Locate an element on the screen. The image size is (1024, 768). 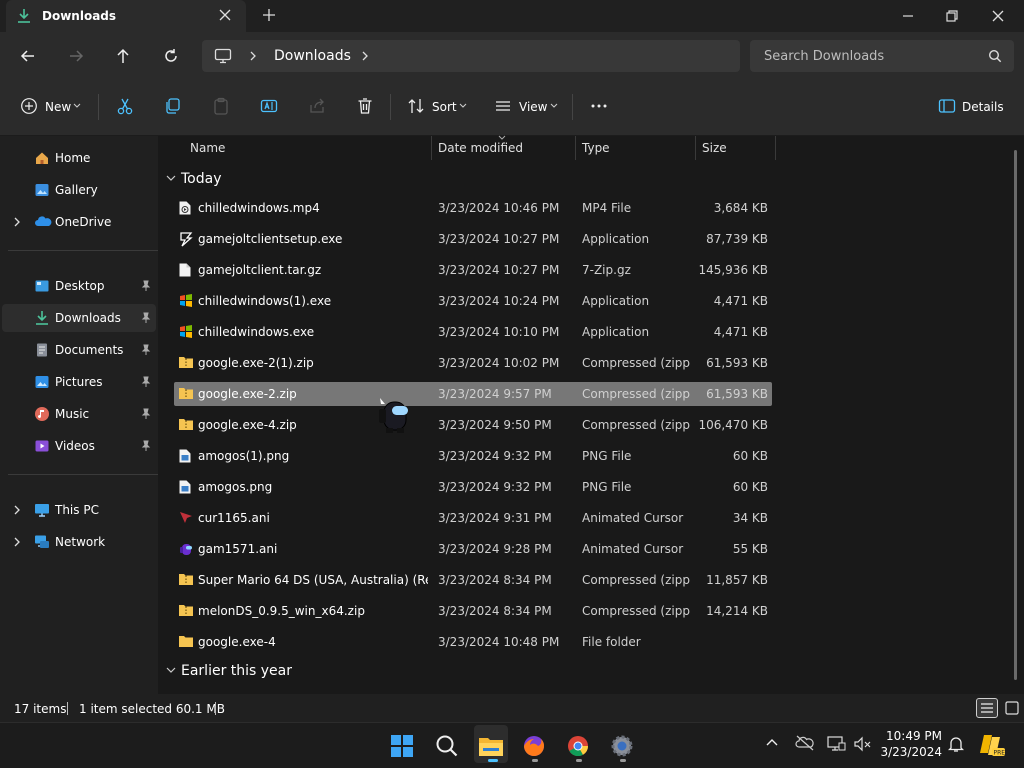
clock-date: 3/23/2024 is located at coordinates (910, 752).